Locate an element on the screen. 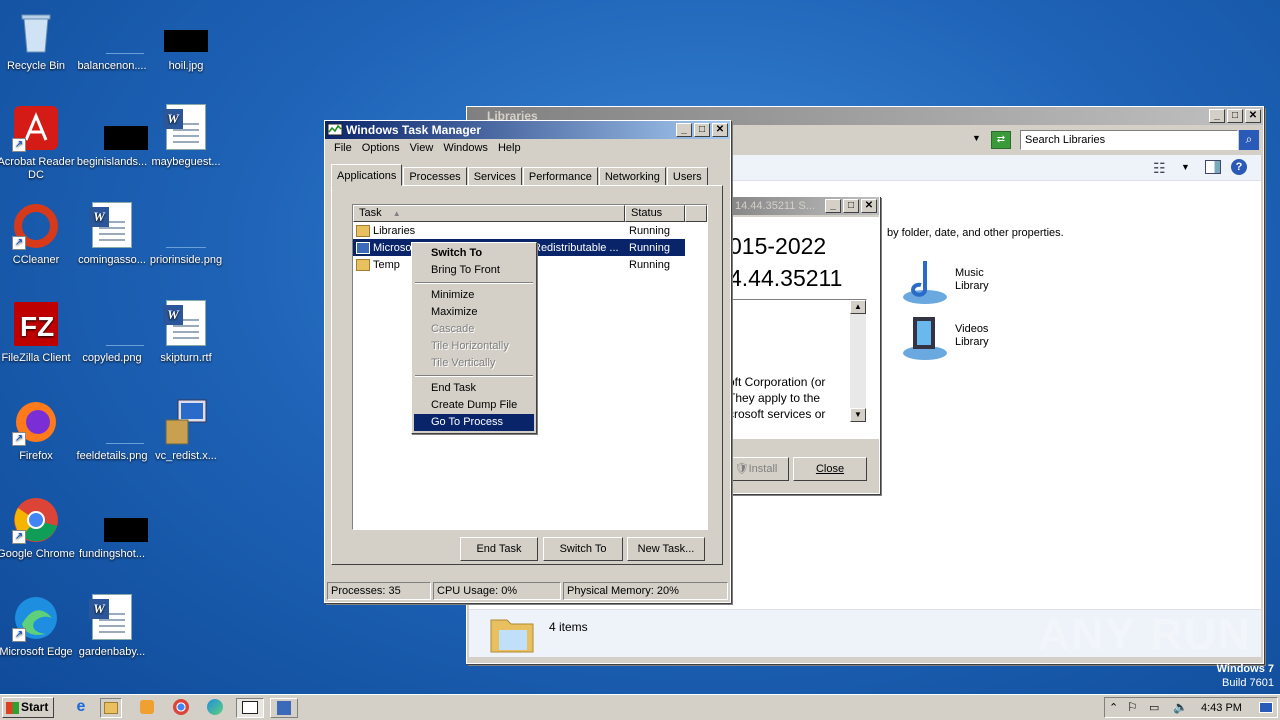  library-item-videos: Videos Library is located at coordinates (961, 338).